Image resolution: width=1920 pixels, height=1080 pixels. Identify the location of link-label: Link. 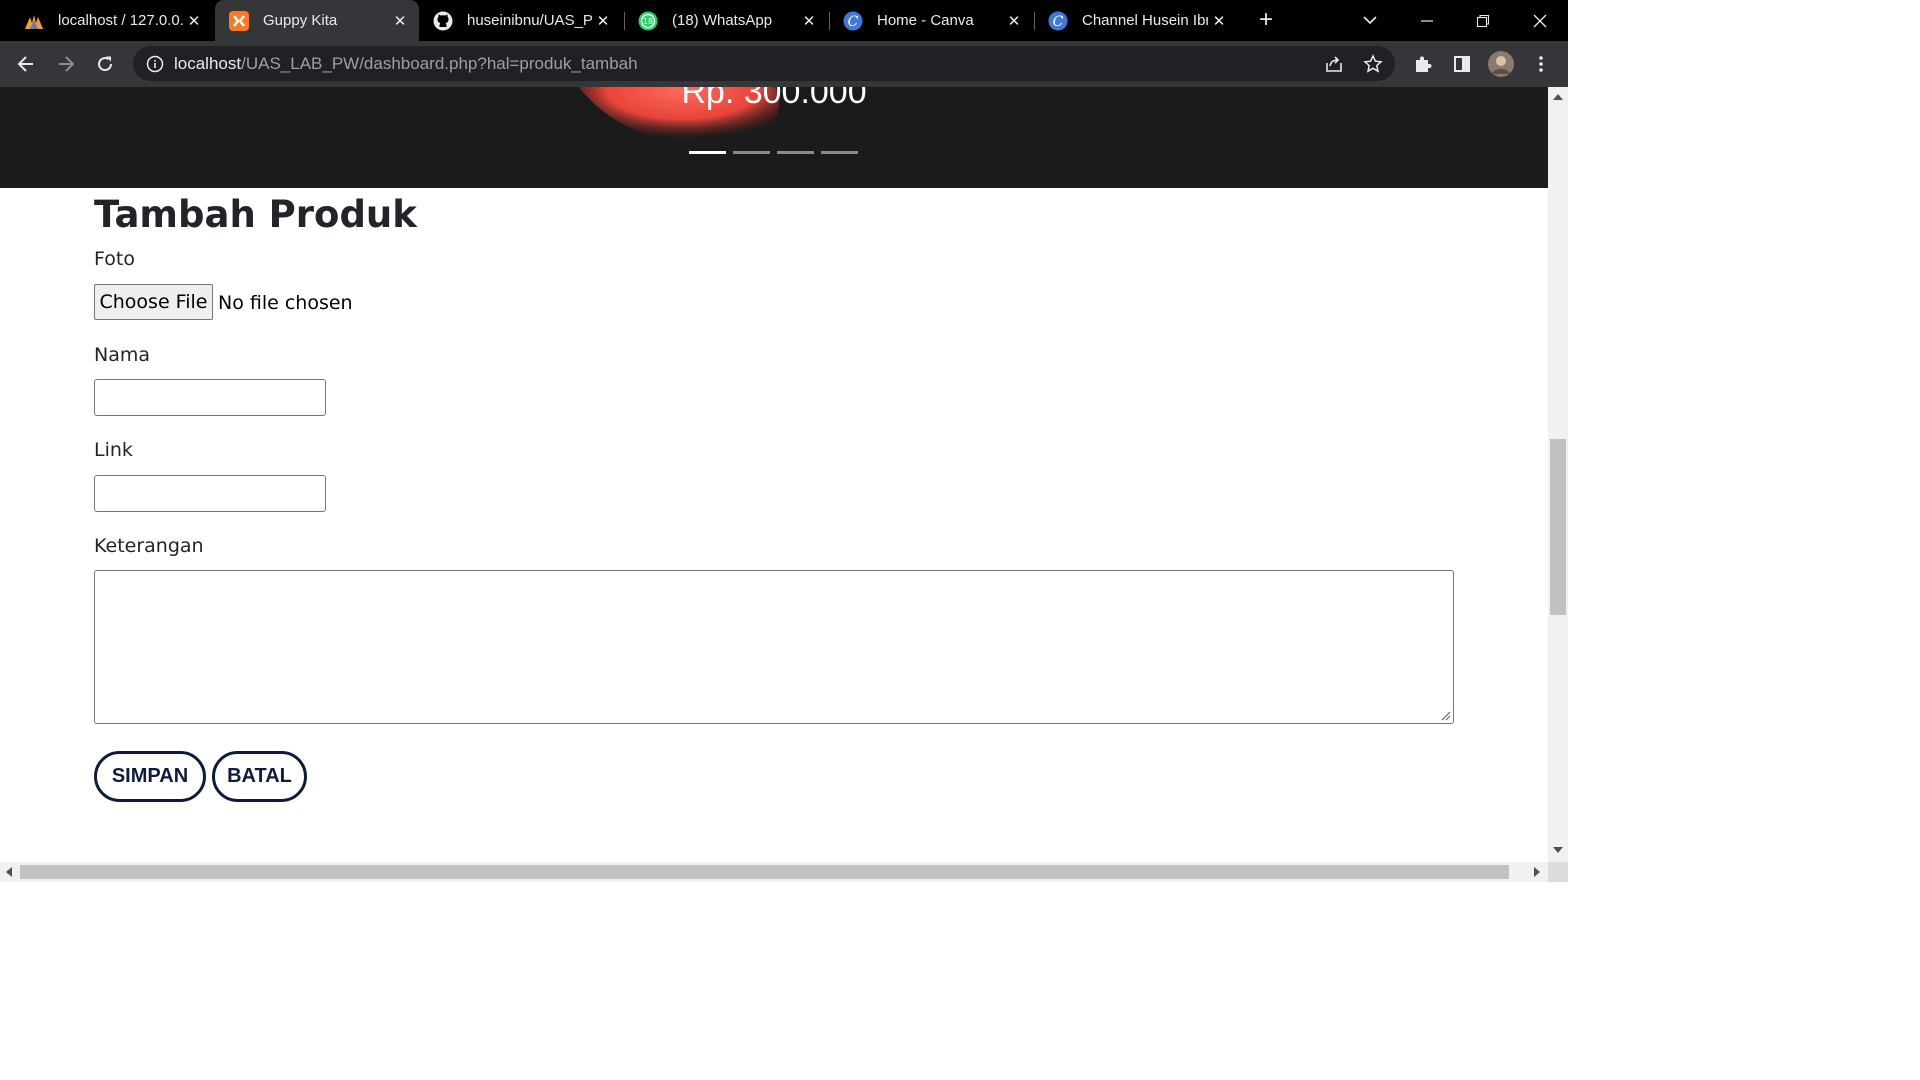
(113, 450).